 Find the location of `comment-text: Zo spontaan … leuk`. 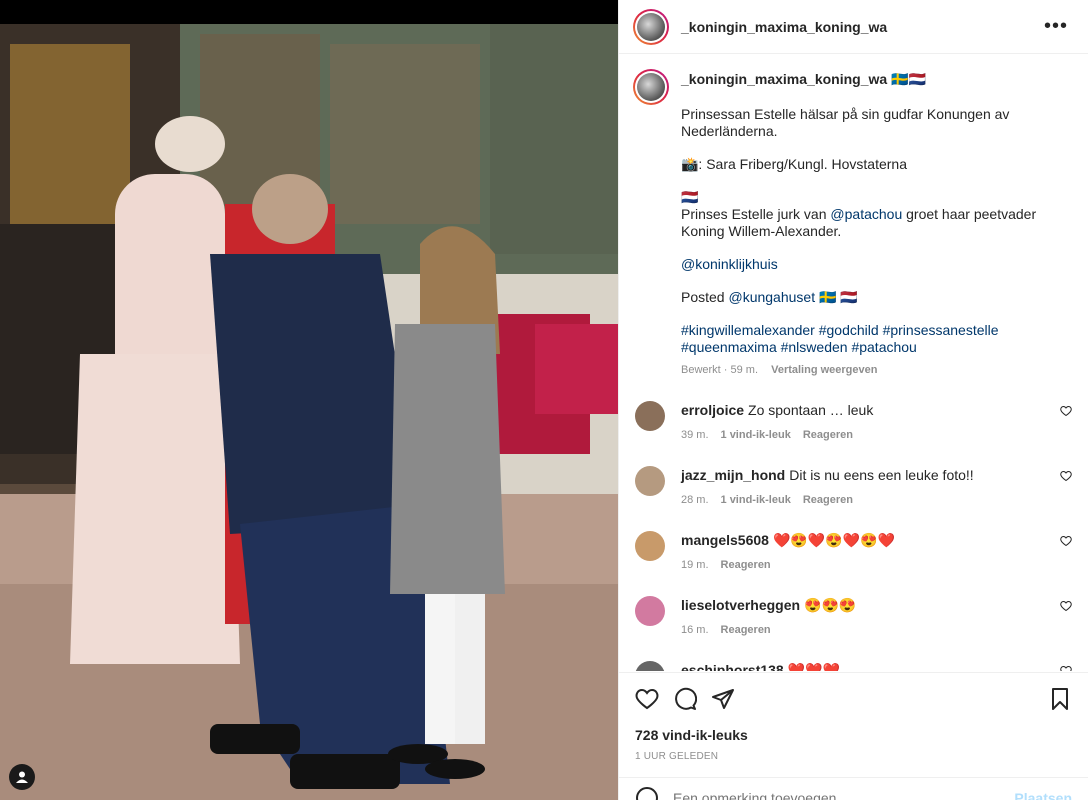

comment-text: Zo spontaan … leuk is located at coordinates (811, 410).